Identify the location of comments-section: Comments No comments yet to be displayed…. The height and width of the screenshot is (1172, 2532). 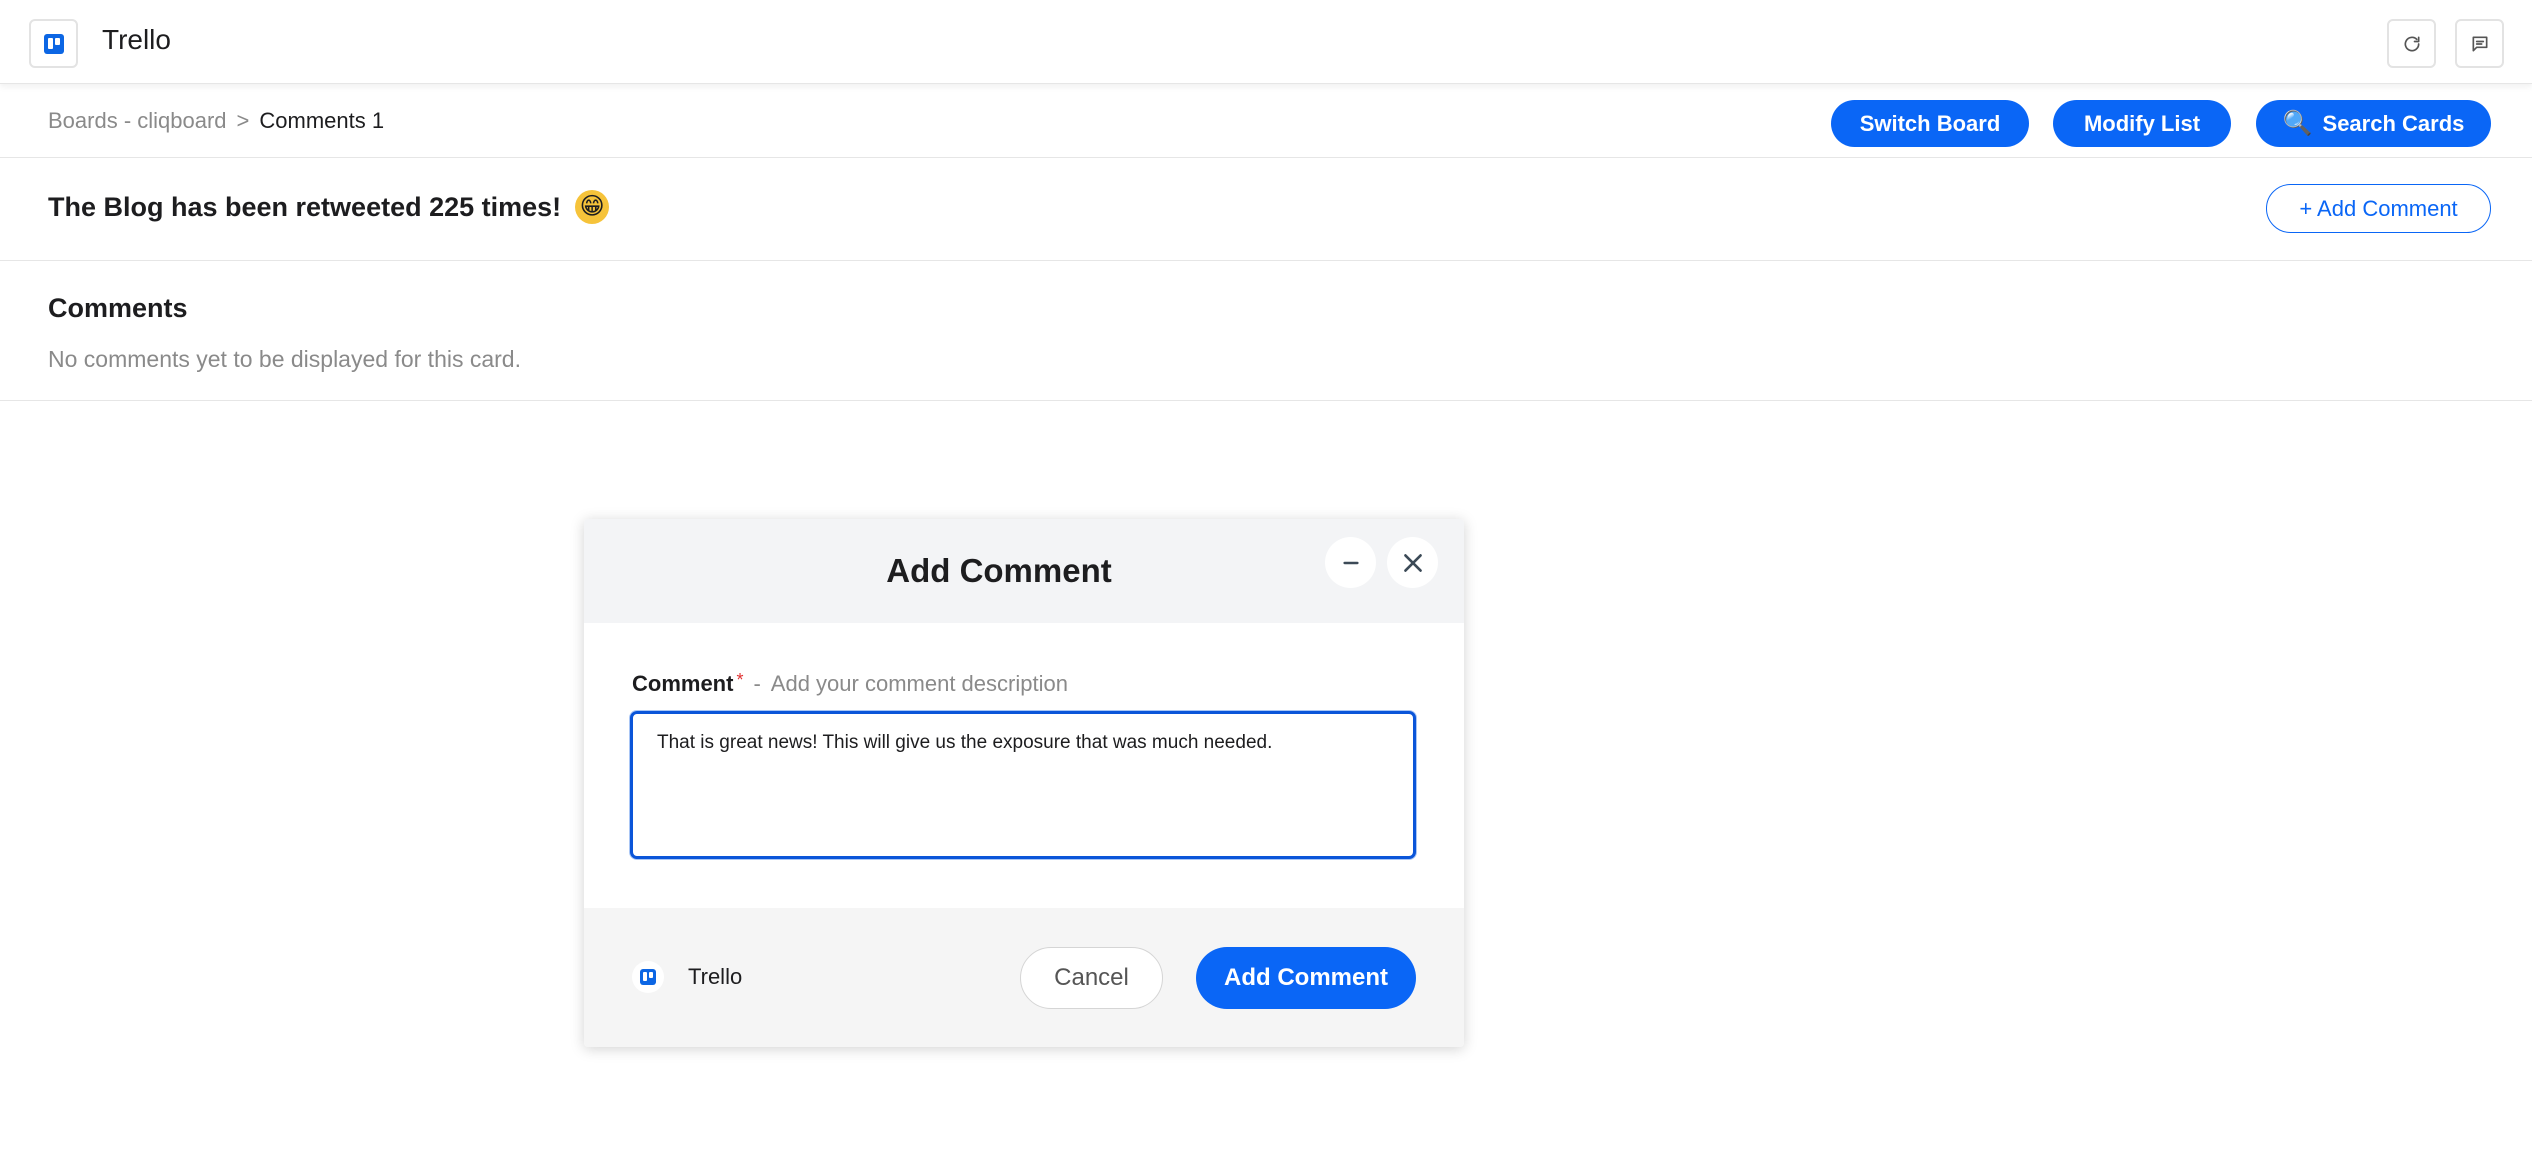
(1266, 331).